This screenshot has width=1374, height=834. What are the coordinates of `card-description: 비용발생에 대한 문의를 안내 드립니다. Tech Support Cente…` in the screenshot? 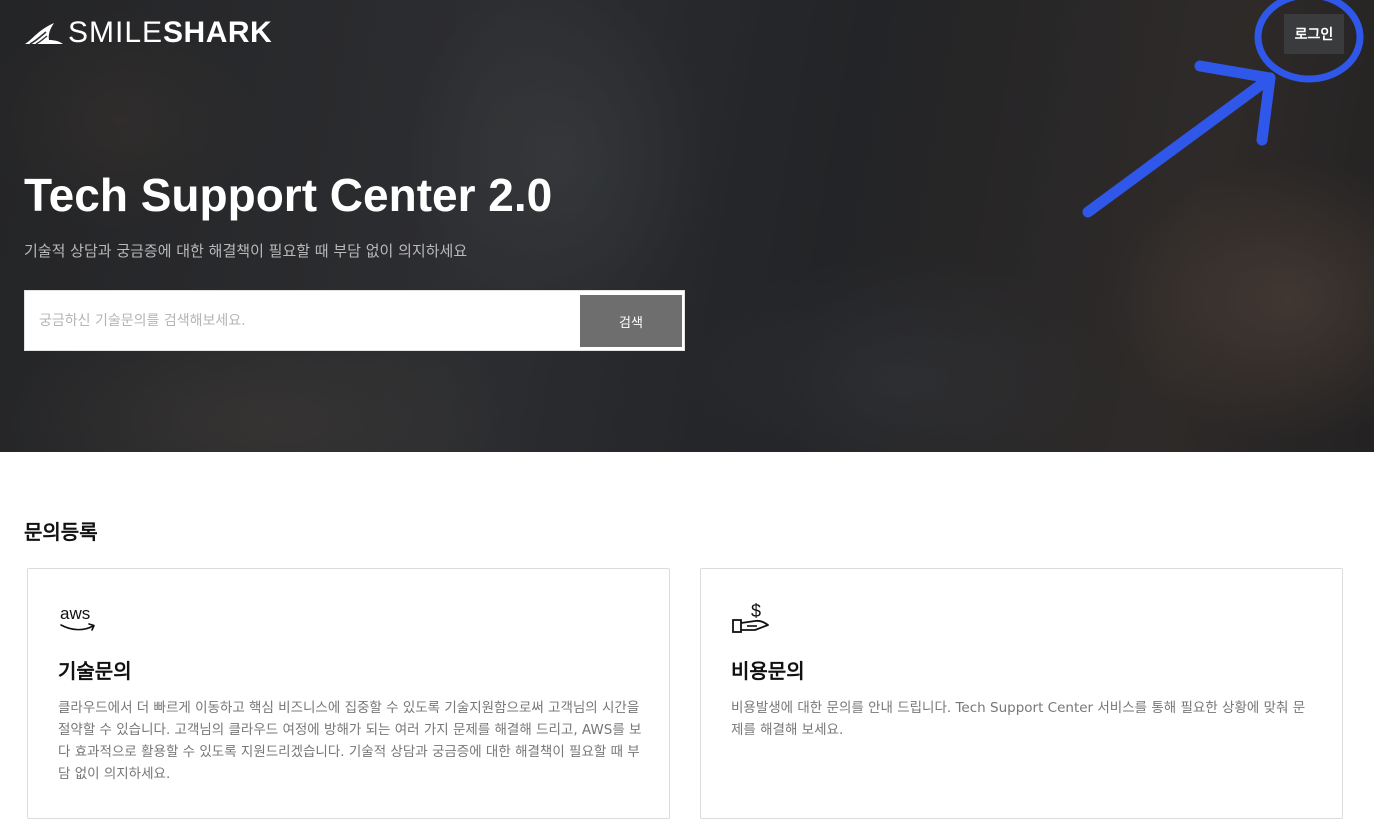 It's located at (1018, 719).